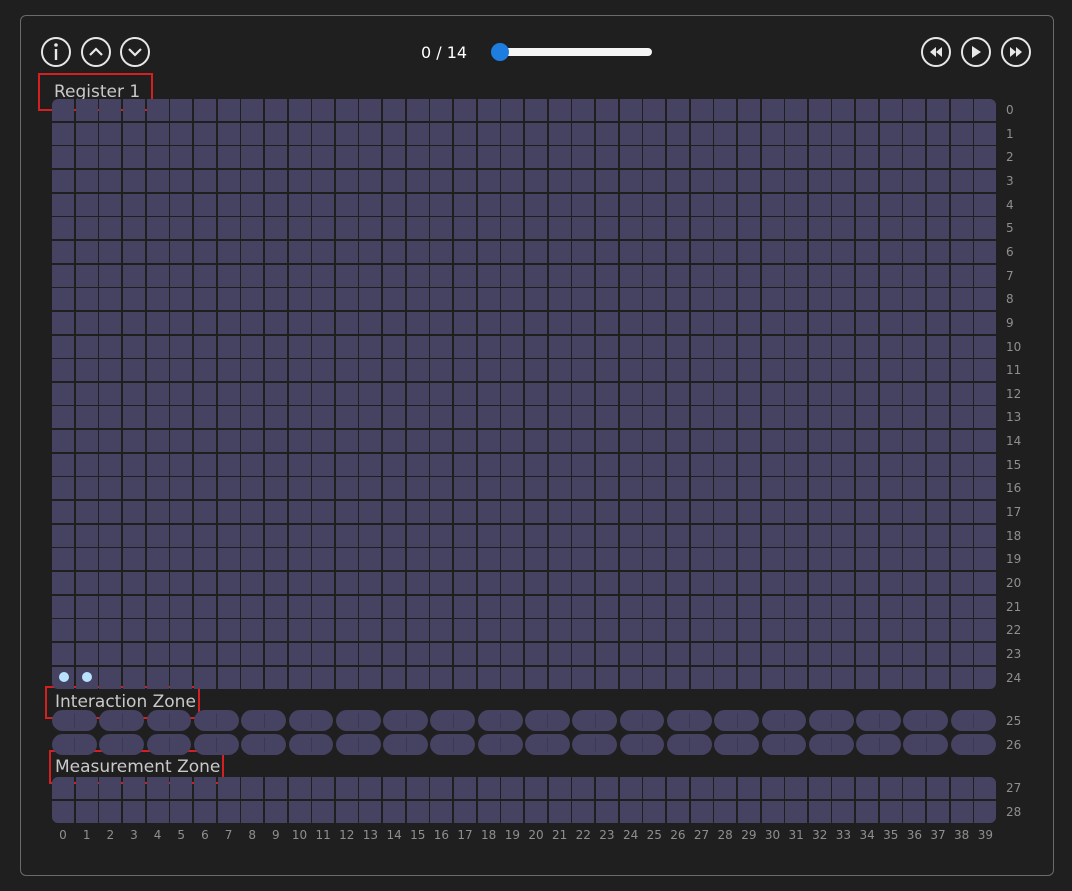 Image resolution: width=1072 pixels, height=891 pixels. Describe the element at coordinates (1014, 370) in the screenshot. I see `row-label: 11` at that location.